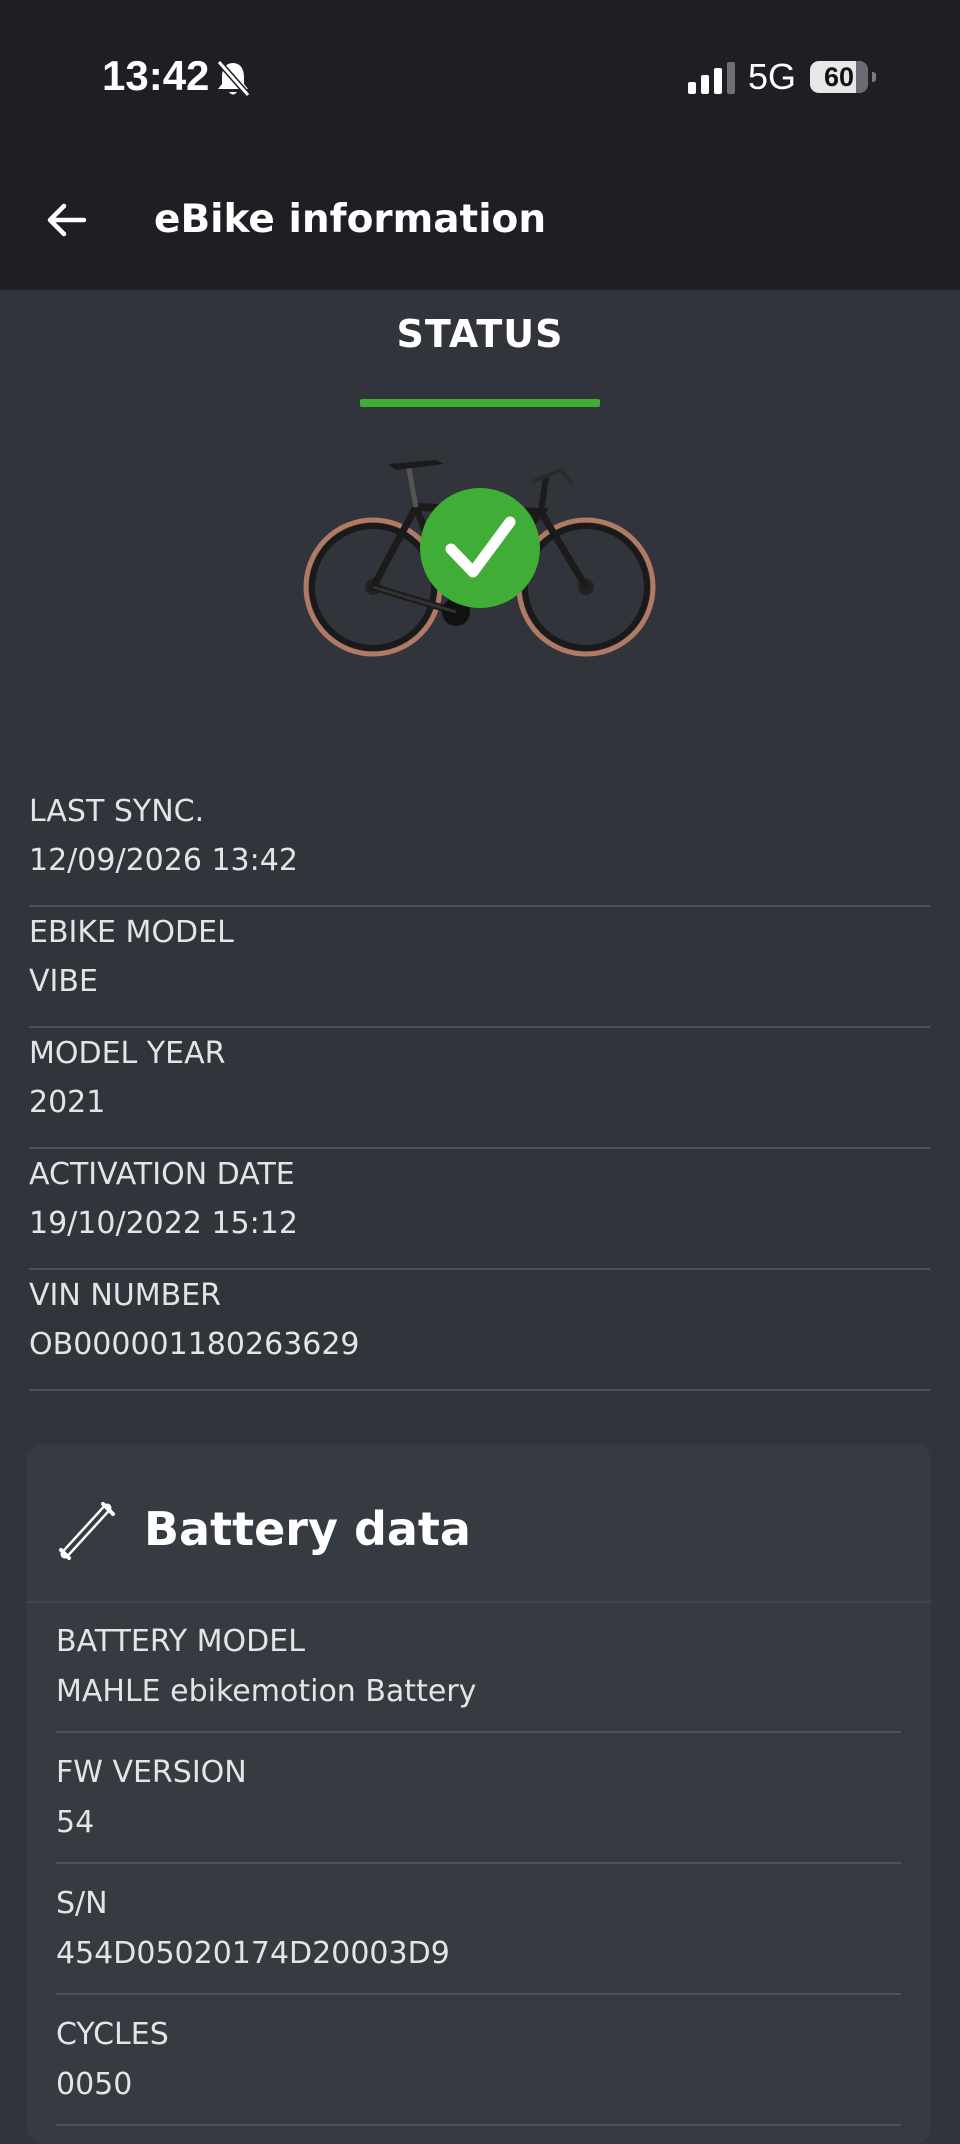  What do you see at coordinates (151, 1772) in the screenshot?
I see `info-label: FW VERSION` at bounding box center [151, 1772].